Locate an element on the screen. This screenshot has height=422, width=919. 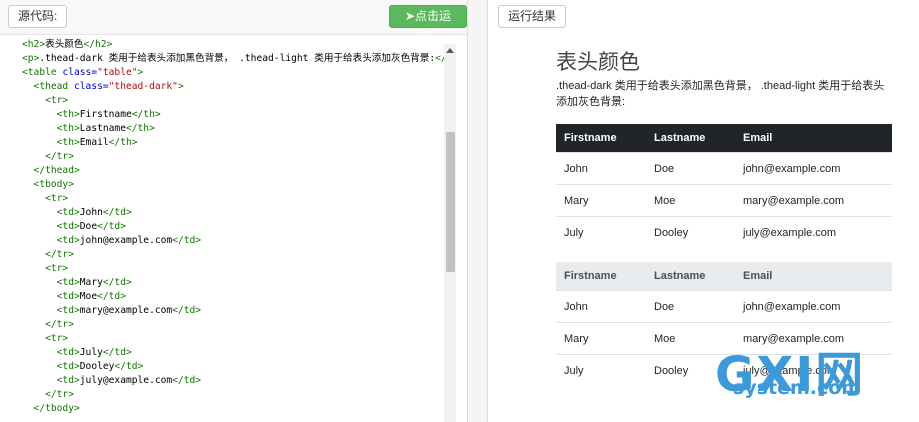
code-line: <td>Moe</td> is located at coordinates (222, 297).